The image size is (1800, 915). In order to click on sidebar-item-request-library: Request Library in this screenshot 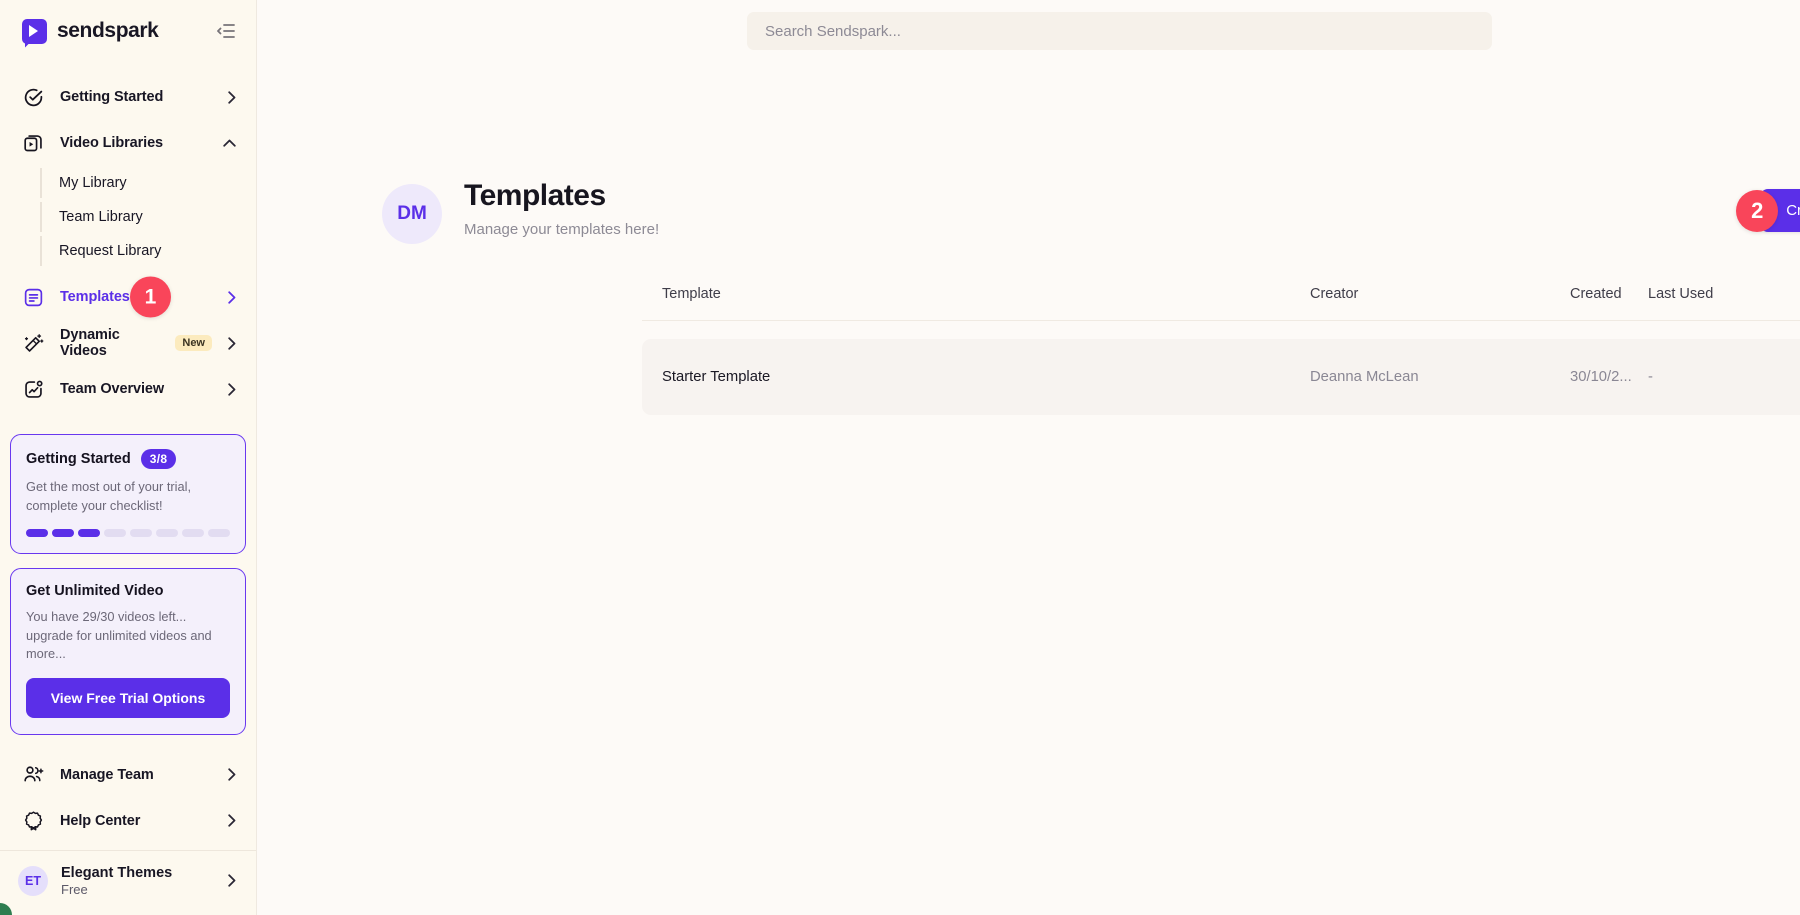, I will do `click(128, 251)`.